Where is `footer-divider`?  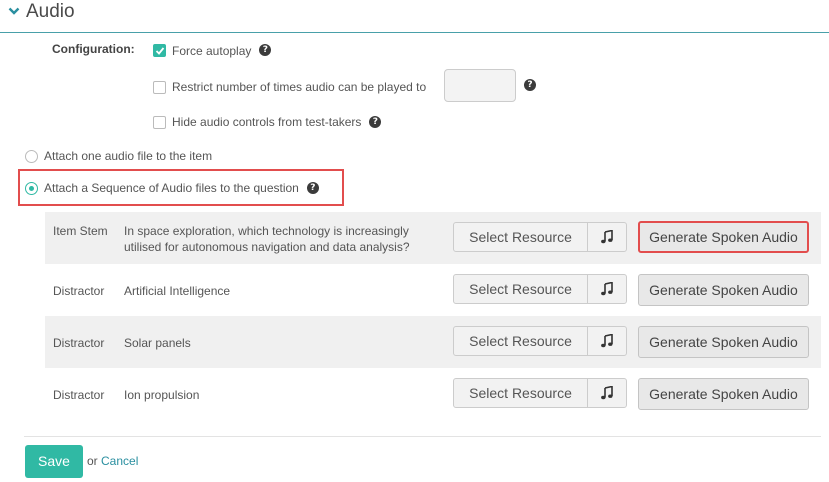
footer-divider is located at coordinates (422, 436).